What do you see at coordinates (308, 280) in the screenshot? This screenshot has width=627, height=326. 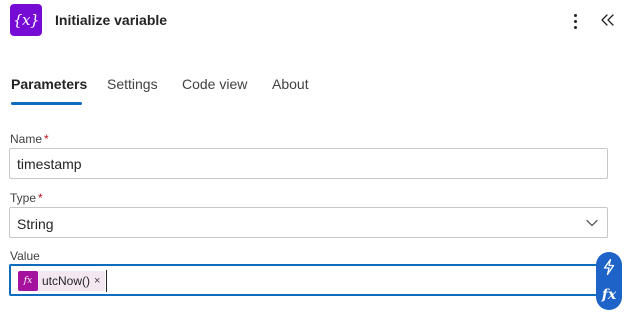 I see `value-input: fx utcNow() ×` at bounding box center [308, 280].